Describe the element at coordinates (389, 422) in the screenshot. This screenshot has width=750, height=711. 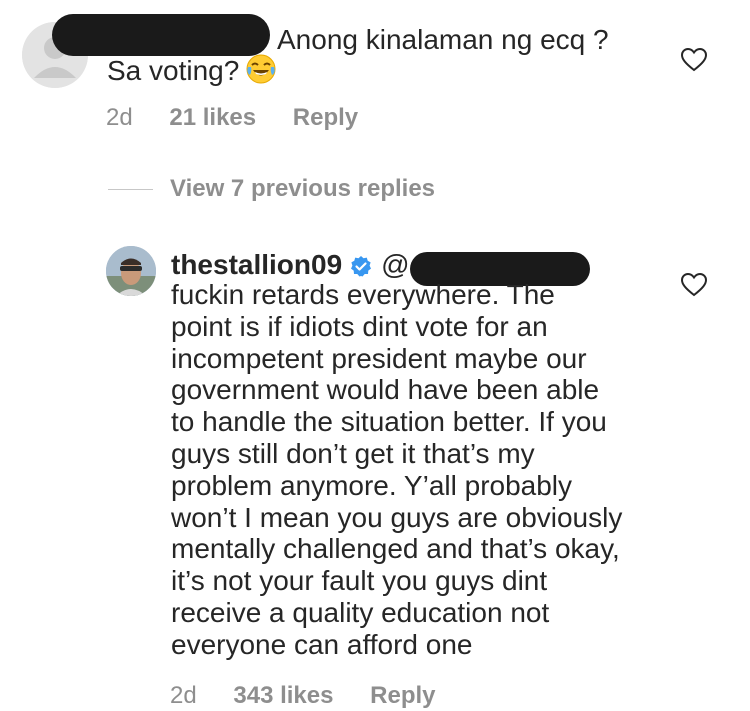
I see `comment-text-line: to handle the situation better. If you` at that location.